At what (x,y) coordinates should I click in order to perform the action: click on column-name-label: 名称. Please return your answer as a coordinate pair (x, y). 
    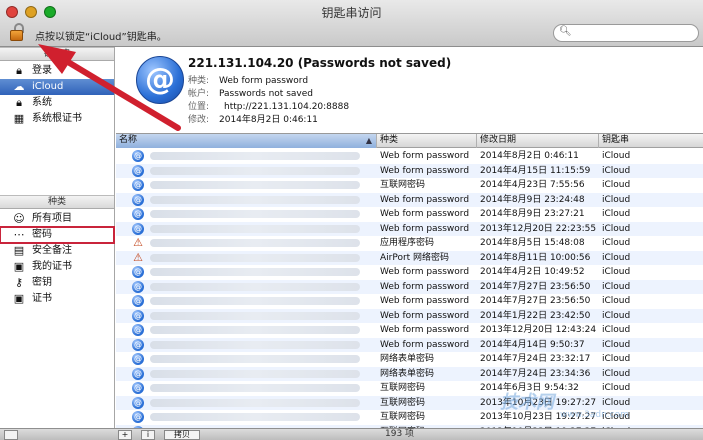
    Looking at the image, I should click on (128, 140).